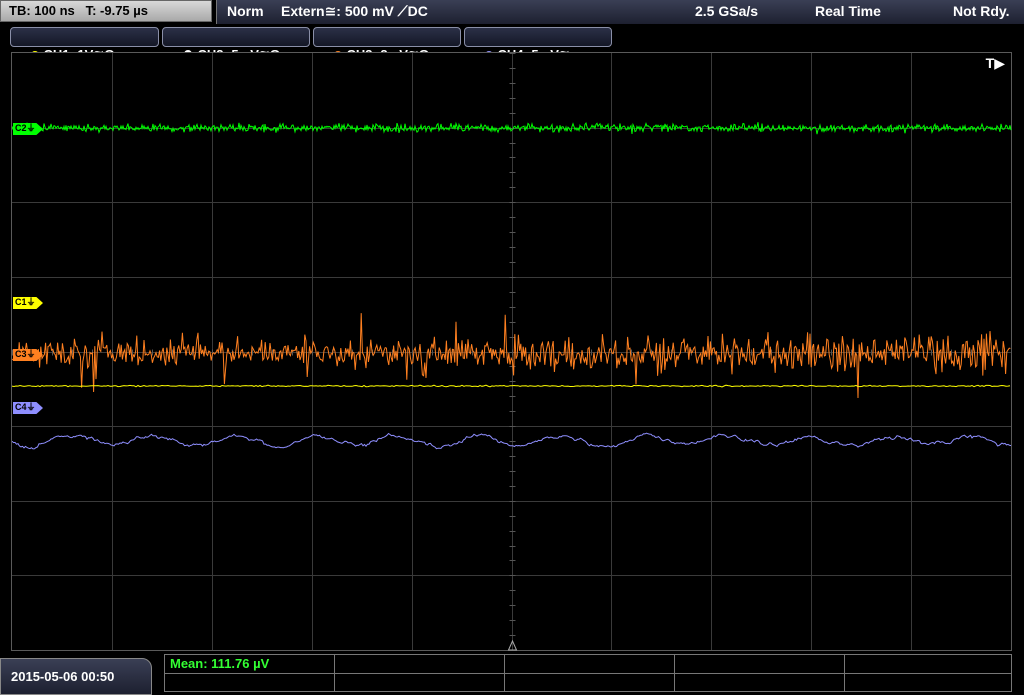  What do you see at coordinates (387, 44) in the screenshot?
I see `tab-ch3: CH3: 2mV≅Ω` at bounding box center [387, 44].